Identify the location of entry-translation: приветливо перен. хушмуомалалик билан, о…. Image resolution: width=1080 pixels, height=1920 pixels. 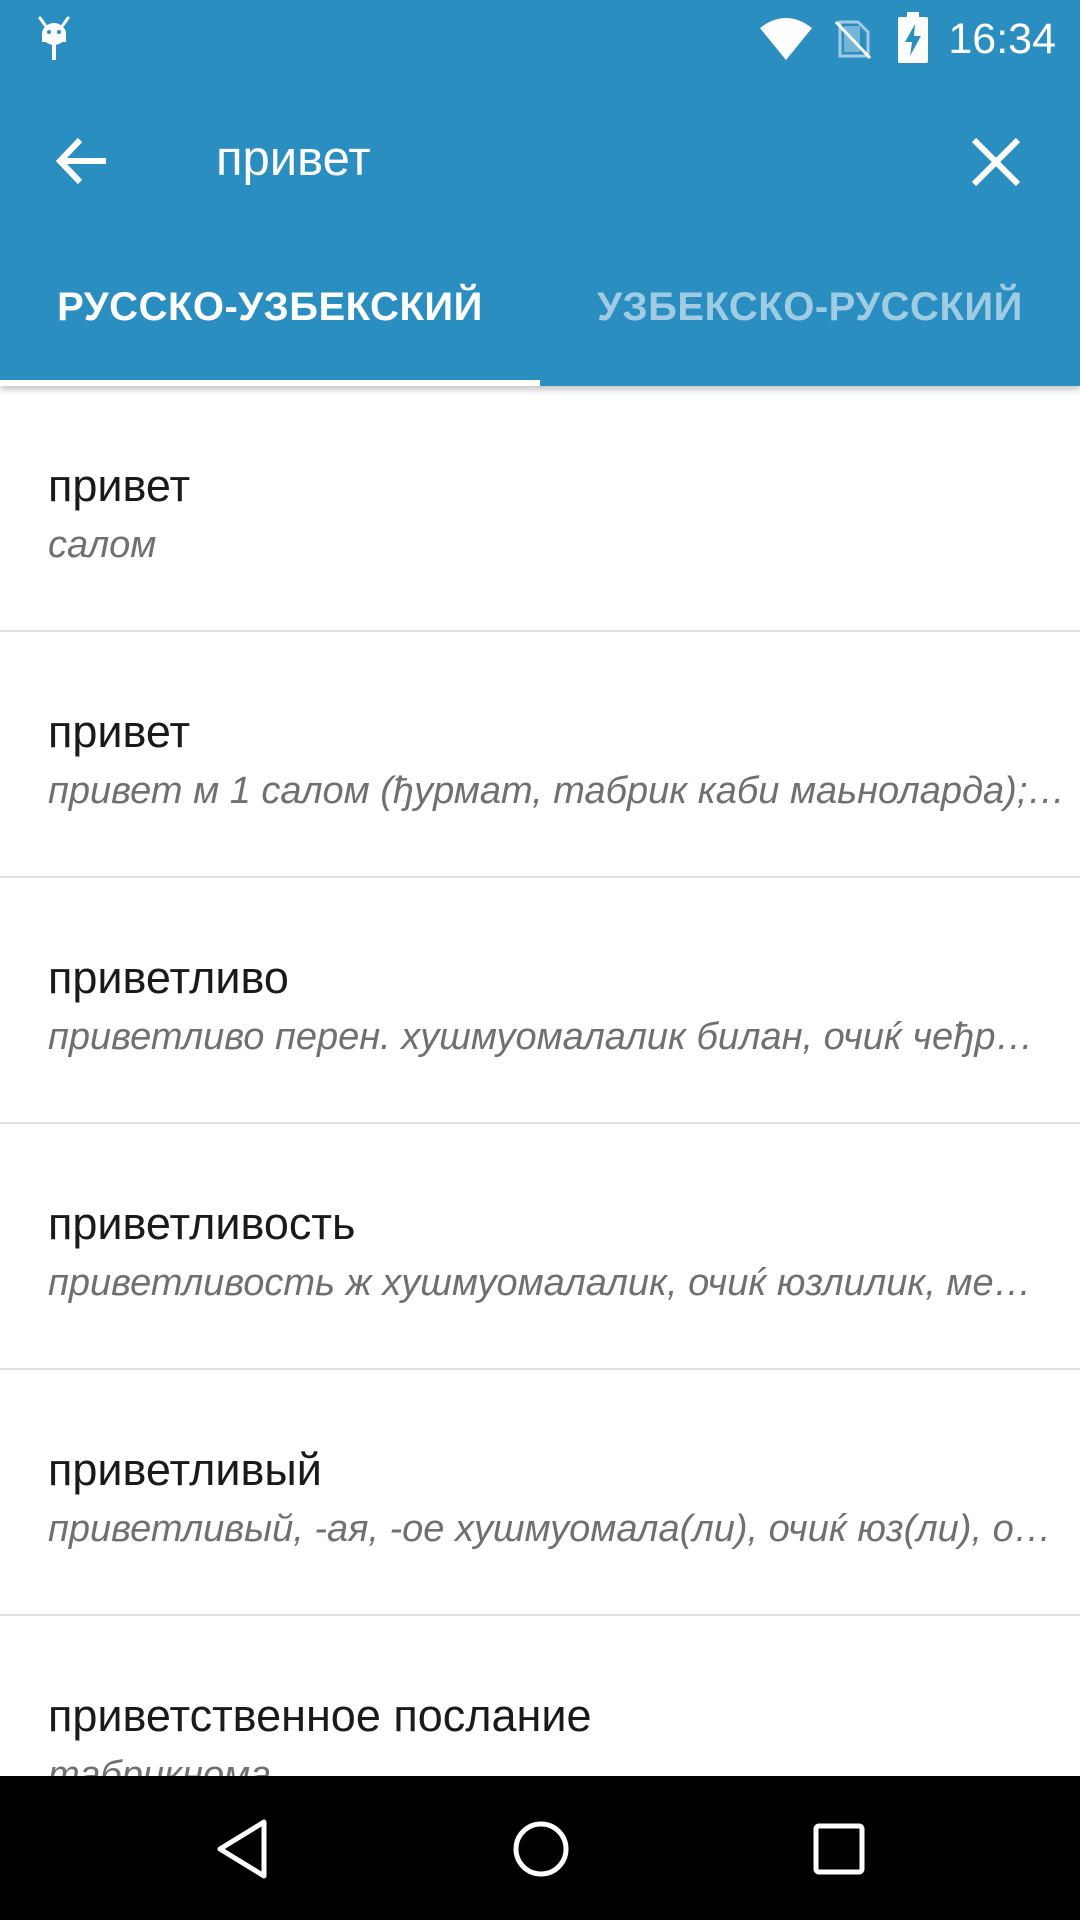
(541, 1037).